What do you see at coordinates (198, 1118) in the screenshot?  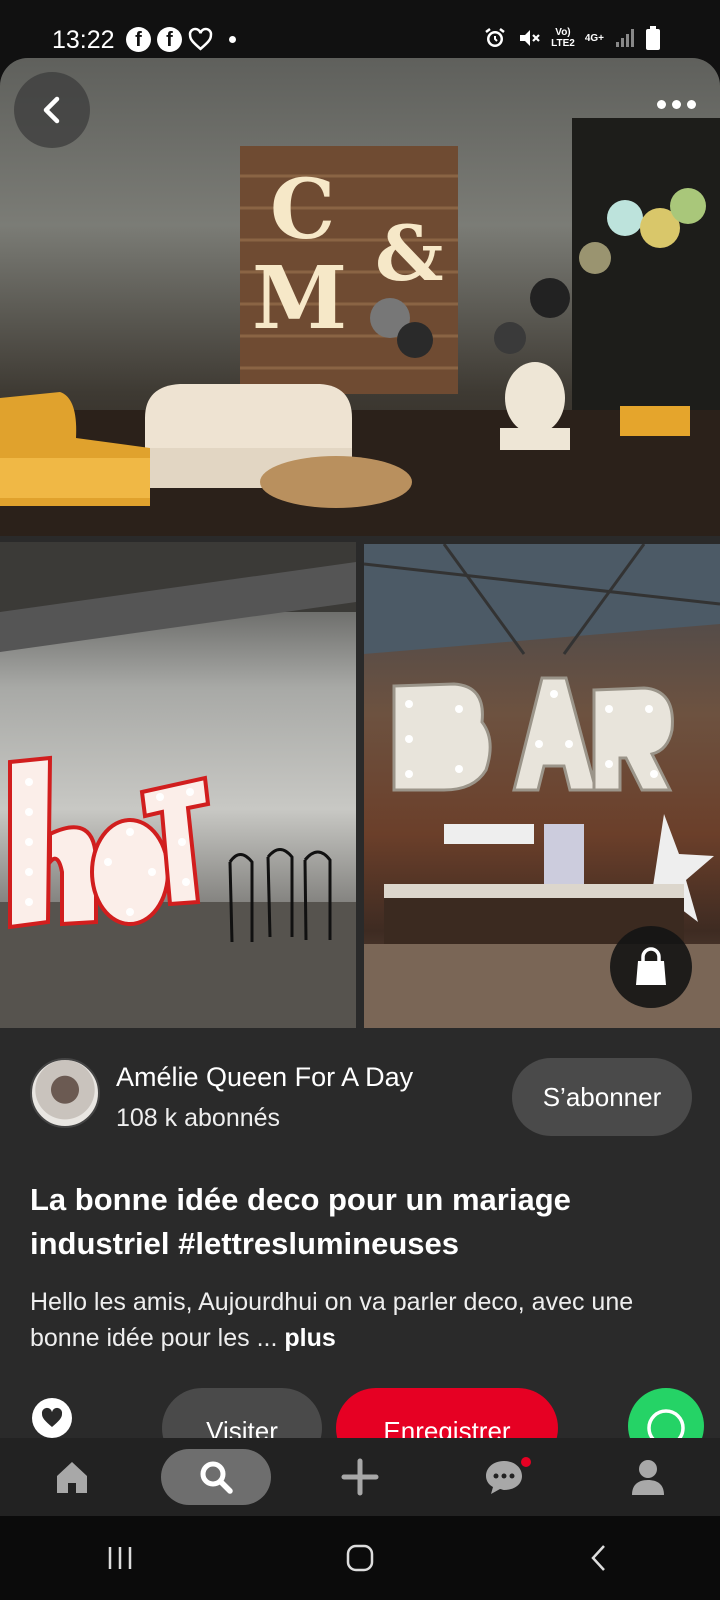 I see `creator-followers: 108 k abonnés` at bounding box center [198, 1118].